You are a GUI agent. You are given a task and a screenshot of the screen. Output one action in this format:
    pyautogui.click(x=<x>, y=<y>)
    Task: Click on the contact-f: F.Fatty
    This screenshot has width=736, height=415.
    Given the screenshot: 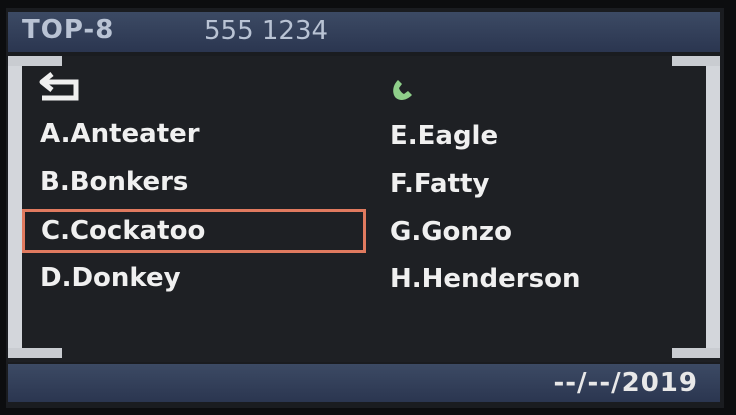 What is the action you would take?
    pyautogui.click(x=540, y=184)
    